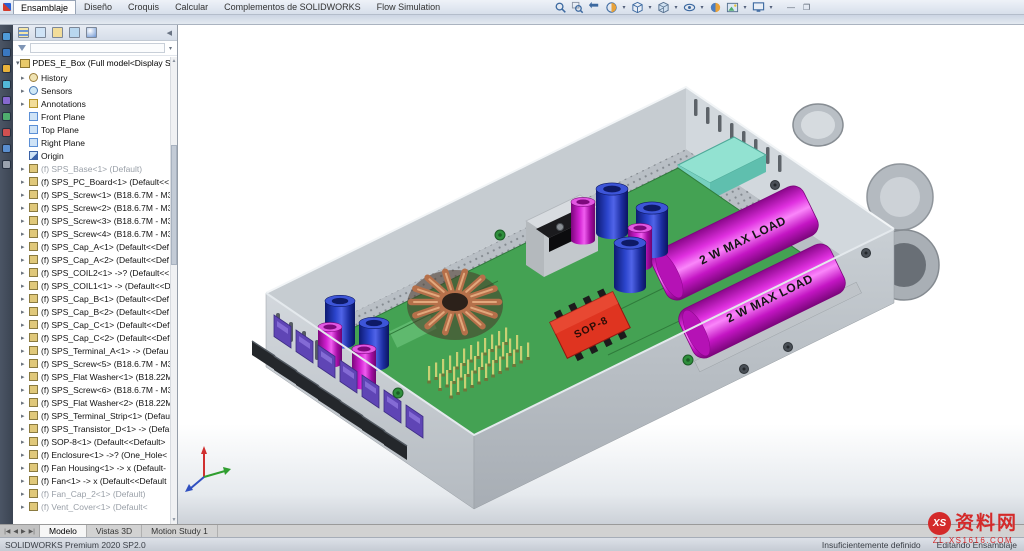 This screenshot has height=551, width=1024. Describe the element at coordinates (45, 7) in the screenshot. I see `command-tab: Ensamblaje` at that location.